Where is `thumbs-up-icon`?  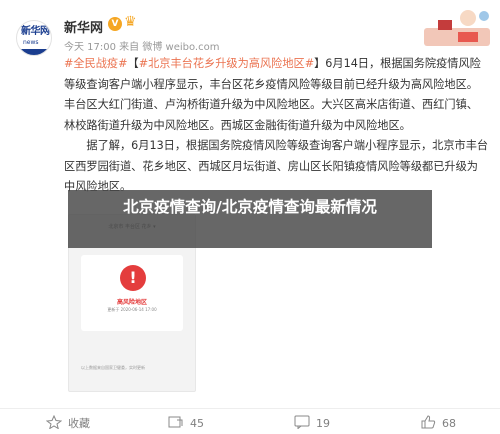
thumbs-up-icon is located at coordinates (428, 422).